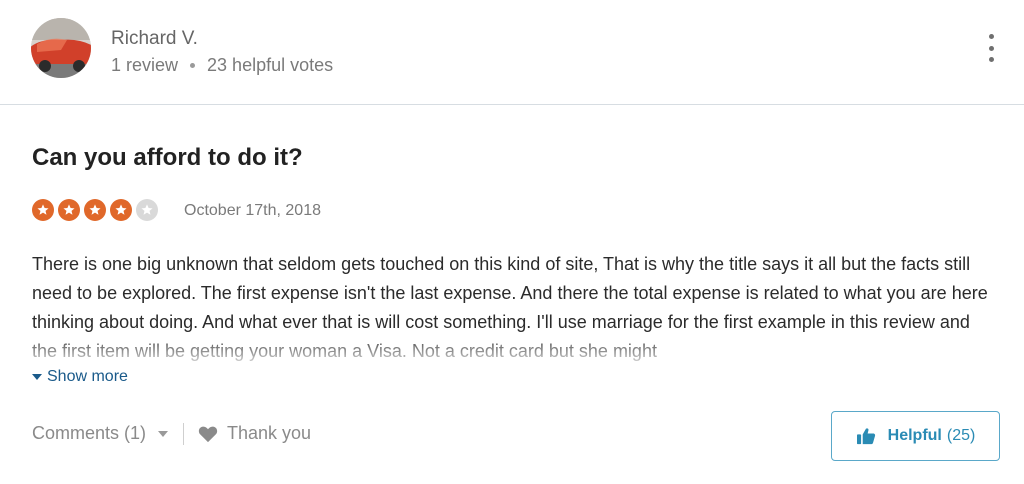  Describe the element at coordinates (269, 433) in the screenshot. I see `thank-you-label: Thank you` at that location.